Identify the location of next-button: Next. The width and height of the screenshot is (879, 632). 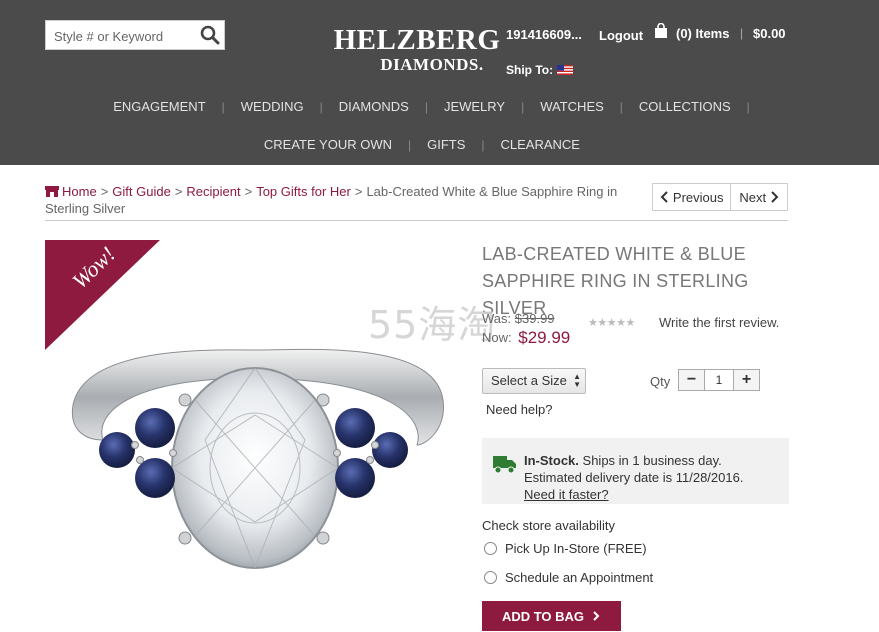
(759, 197).